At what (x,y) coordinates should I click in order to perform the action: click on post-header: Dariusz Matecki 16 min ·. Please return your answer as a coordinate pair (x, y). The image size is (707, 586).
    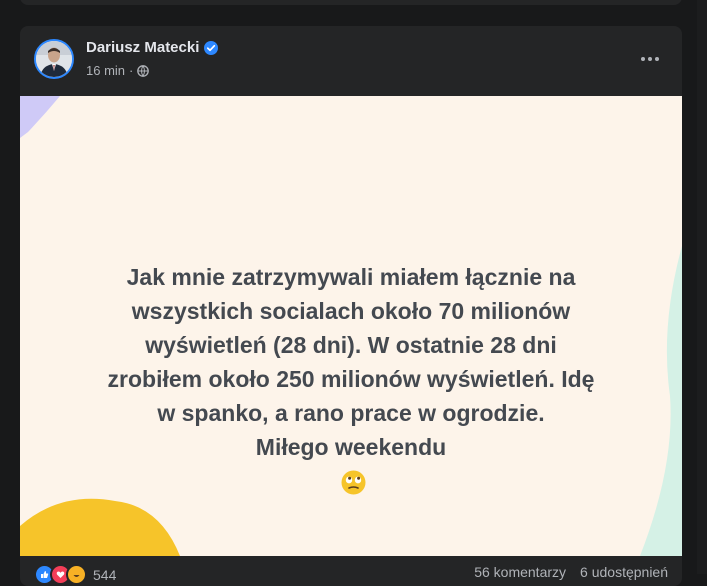
    Looking at the image, I should click on (351, 61).